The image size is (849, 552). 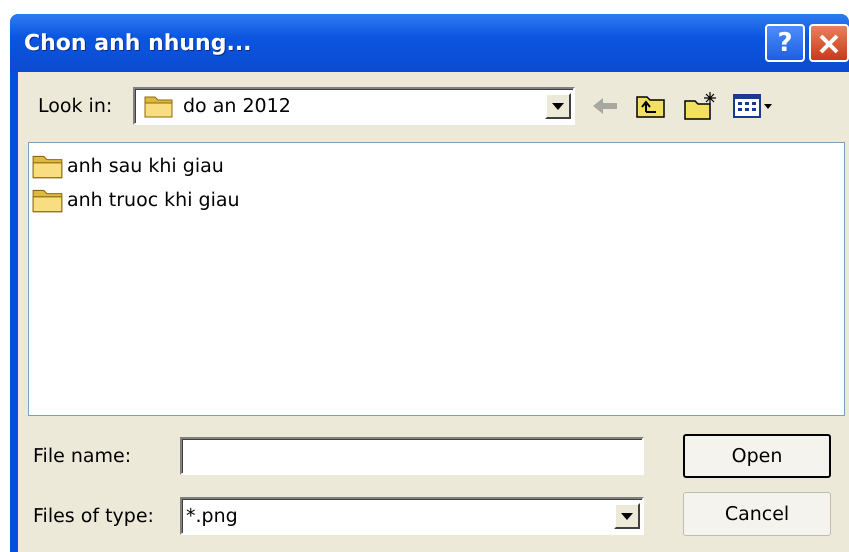 I want to click on file-type-dropdown: *.png, so click(x=412, y=516).